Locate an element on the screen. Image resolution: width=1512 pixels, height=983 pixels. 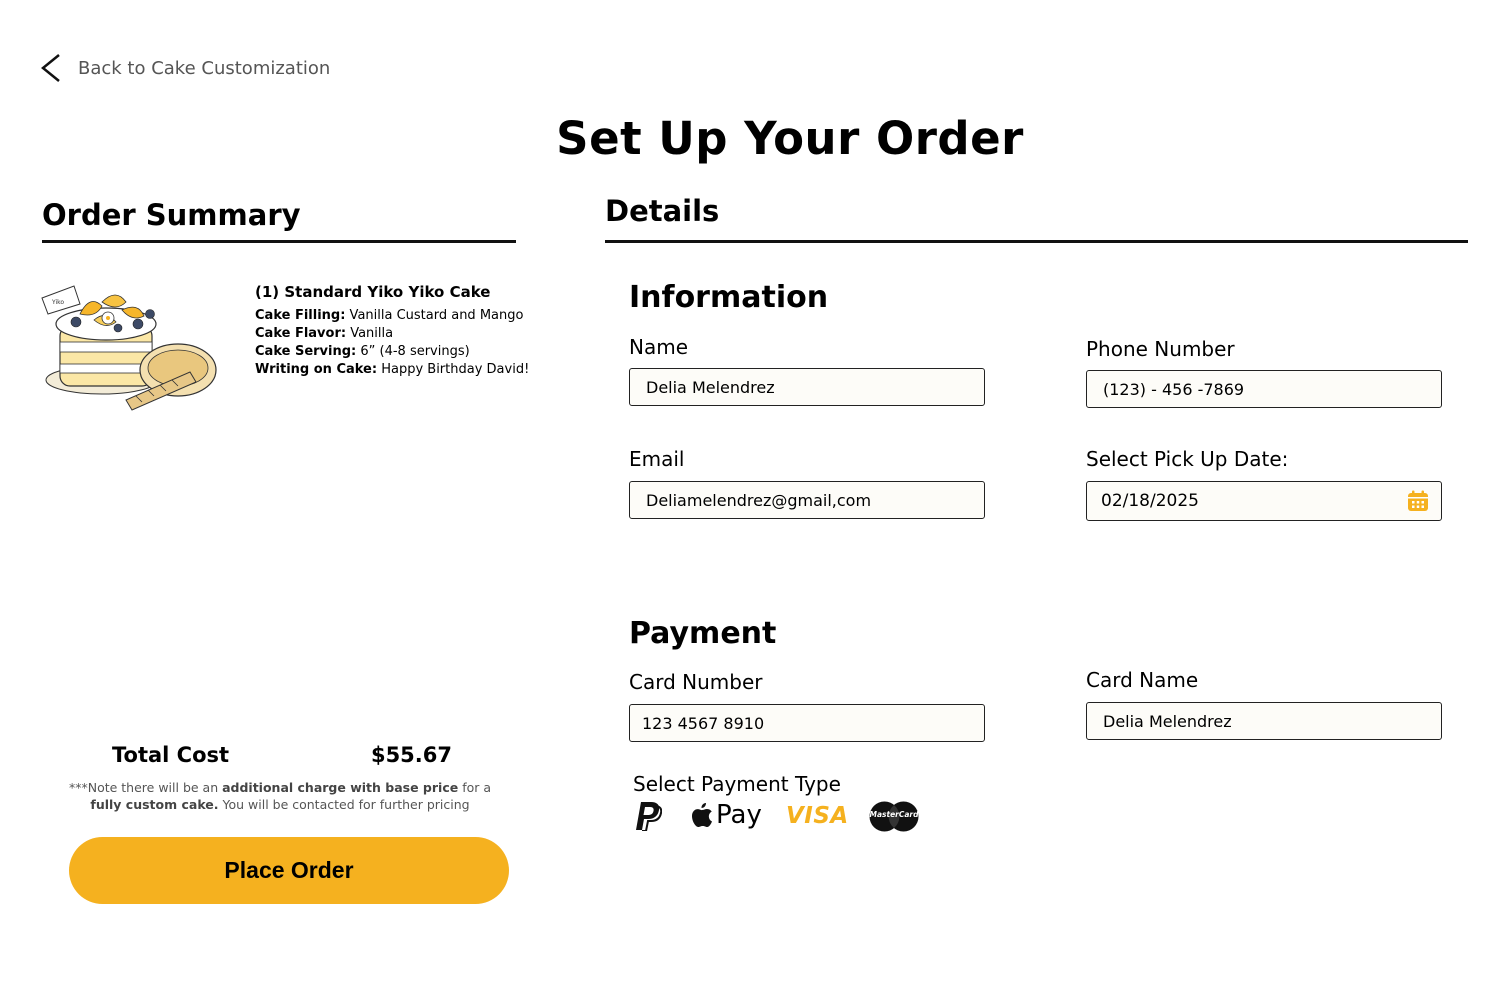
mastercard-text: MasterCard is located at coordinates (894, 814).